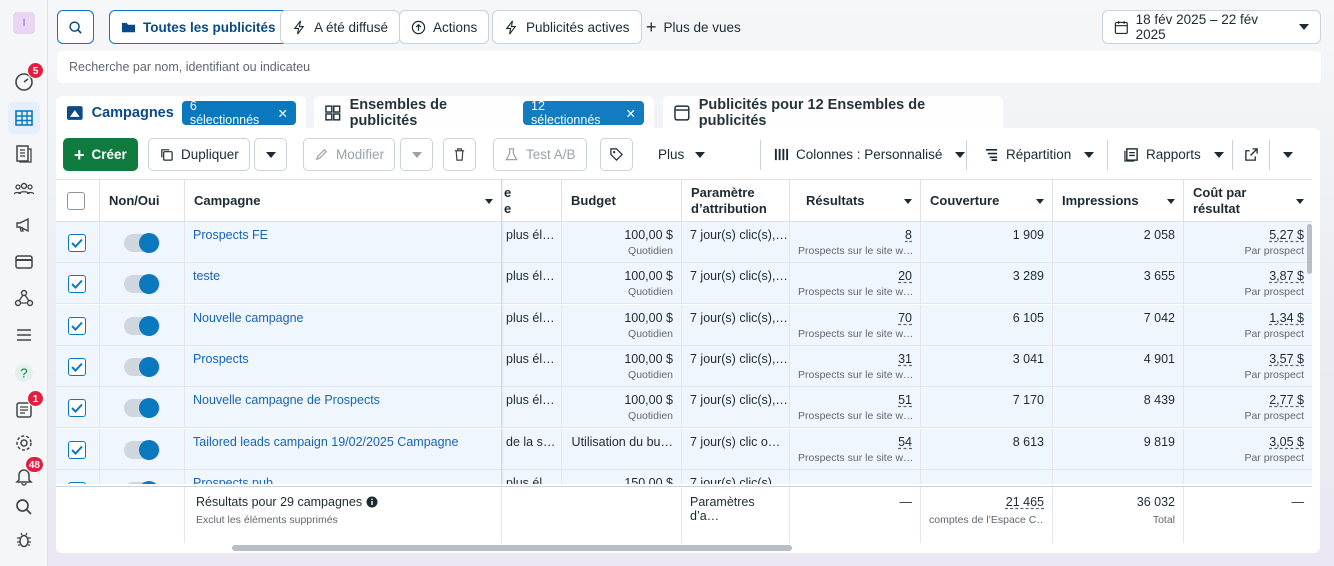 Image resolution: width=1334 pixels, height=566 pixels. What do you see at coordinates (855, 201) in the screenshot?
I see `col-results: Résultats` at bounding box center [855, 201].